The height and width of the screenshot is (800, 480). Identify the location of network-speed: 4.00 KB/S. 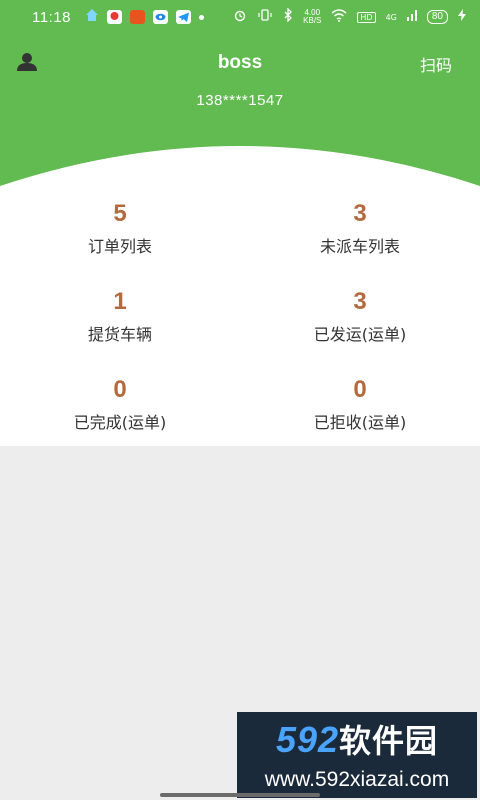
(312, 17).